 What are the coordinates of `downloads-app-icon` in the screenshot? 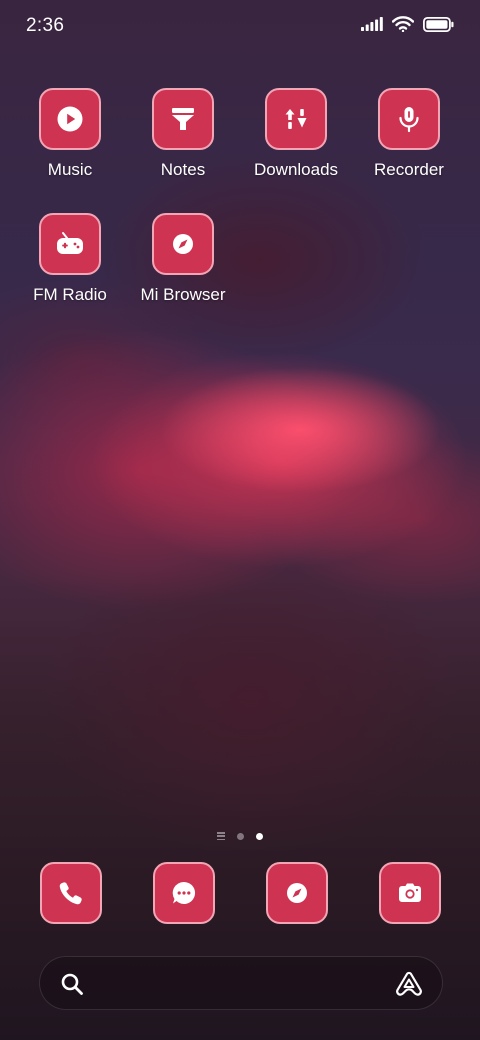 It's located at (296, 119).